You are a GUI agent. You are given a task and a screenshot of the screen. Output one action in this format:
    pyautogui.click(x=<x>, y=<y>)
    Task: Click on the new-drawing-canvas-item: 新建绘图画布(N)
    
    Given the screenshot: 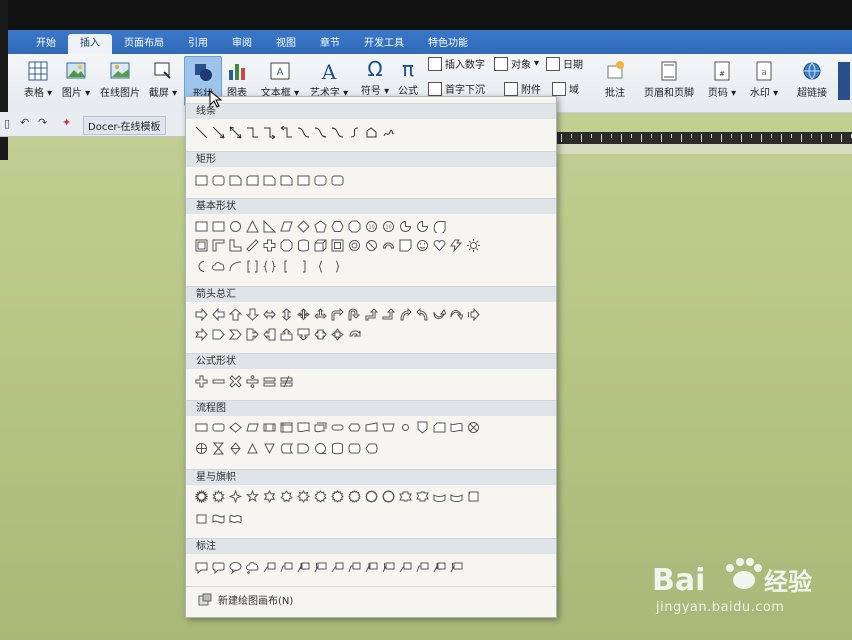 What is the action you would take?
    pyautogui.click(x=245, y=599)
    